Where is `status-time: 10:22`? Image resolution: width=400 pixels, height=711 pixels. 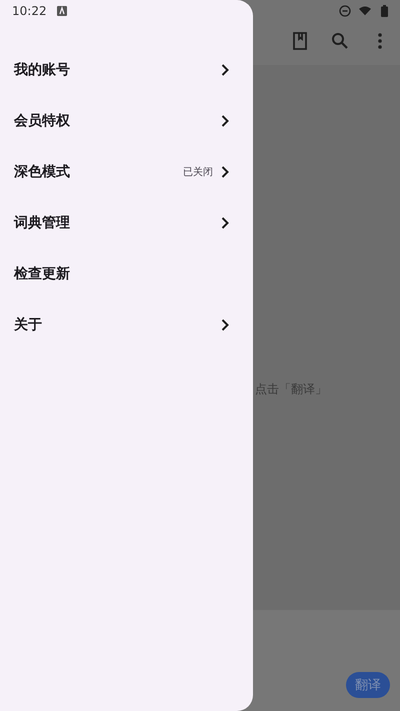
status-time: 10:22 is located at coordinates (29, 11).